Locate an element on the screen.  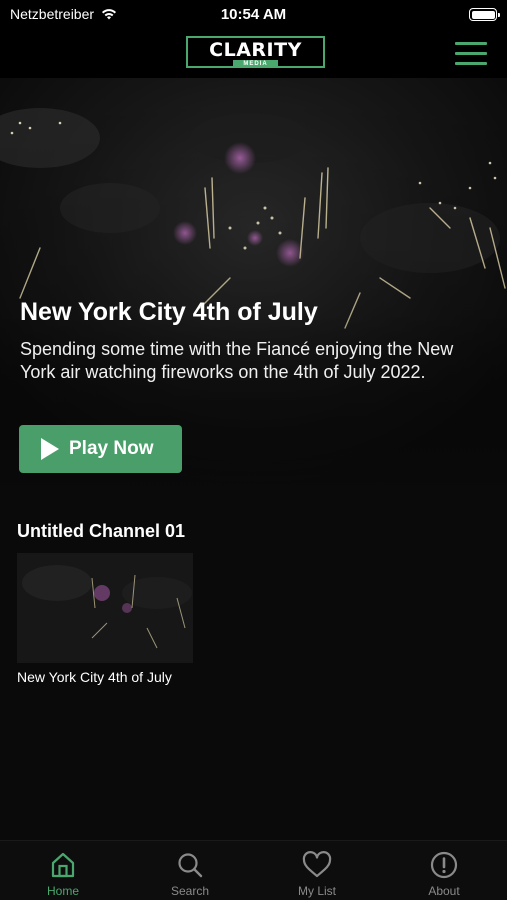
video-thumbnail-image is located at coordinates (105, 608).